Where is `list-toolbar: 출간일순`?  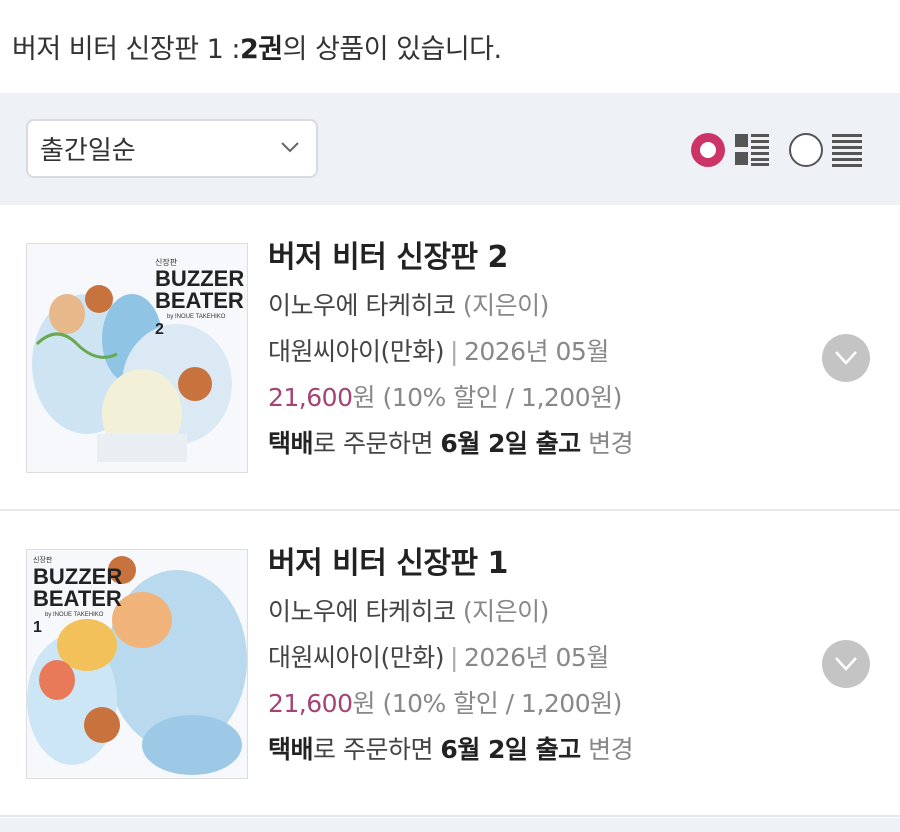 list-toolbar: 출간일순 is located at coordinates (450, 149).